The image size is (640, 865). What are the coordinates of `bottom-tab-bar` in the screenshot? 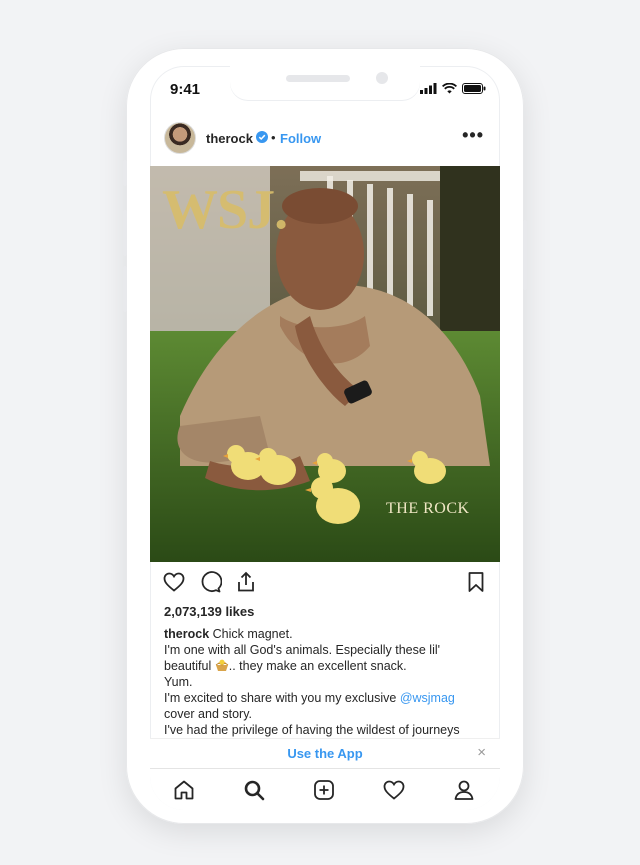 It's located at (325, 789).